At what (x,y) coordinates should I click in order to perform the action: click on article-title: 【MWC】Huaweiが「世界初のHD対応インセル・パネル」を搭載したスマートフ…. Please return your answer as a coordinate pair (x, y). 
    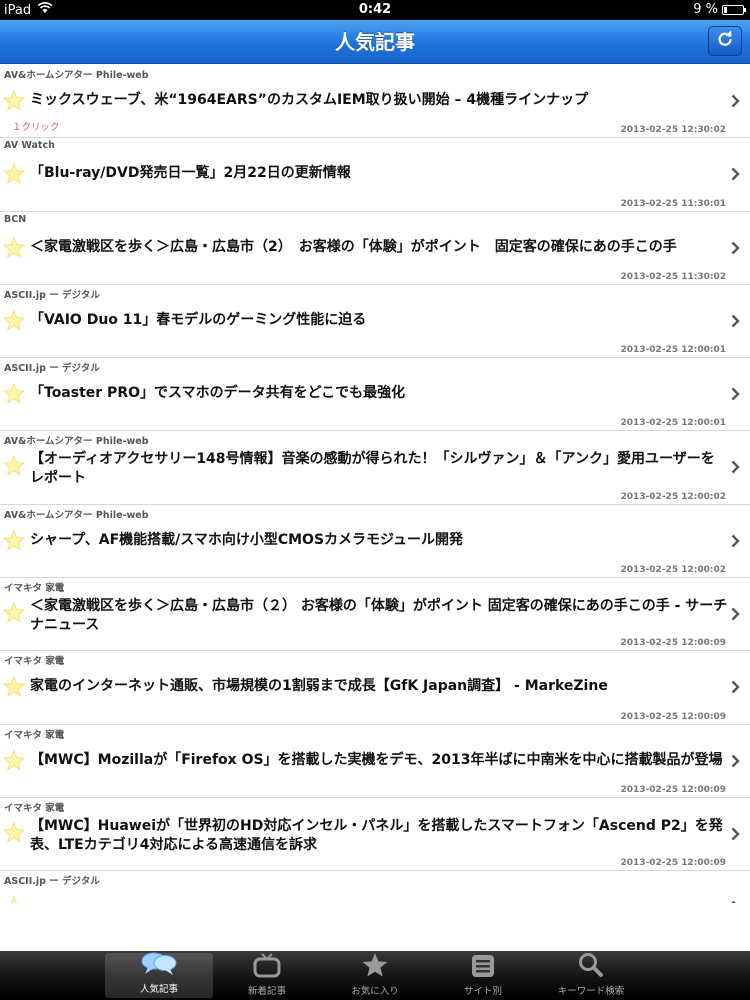
    Looking at the image, I should click on (376, 835).